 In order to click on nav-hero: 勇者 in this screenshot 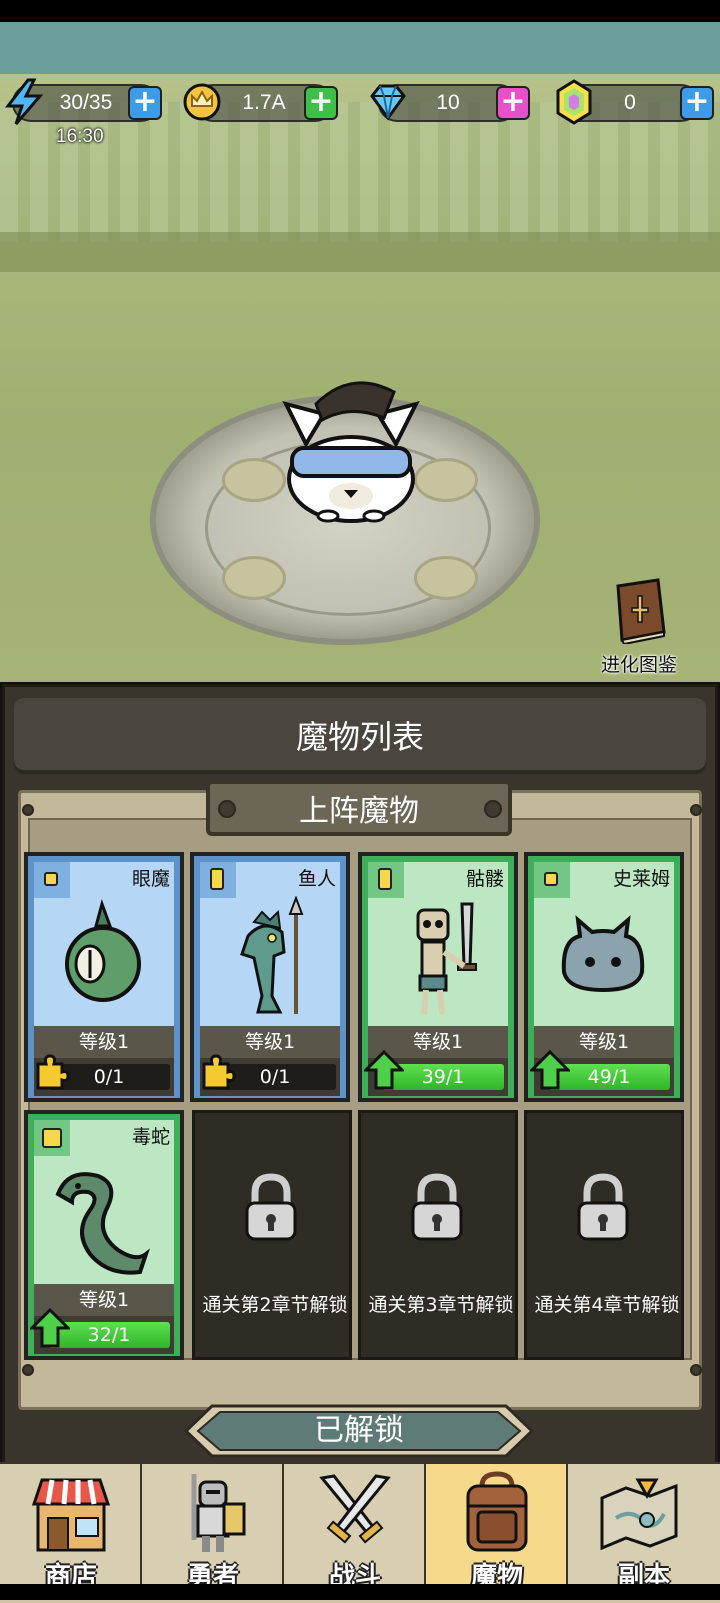, I will do `click(213, 1532)`.